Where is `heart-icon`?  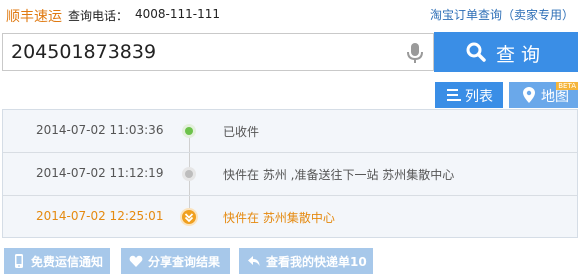
heart-icon is located at coordinates (136, 261).